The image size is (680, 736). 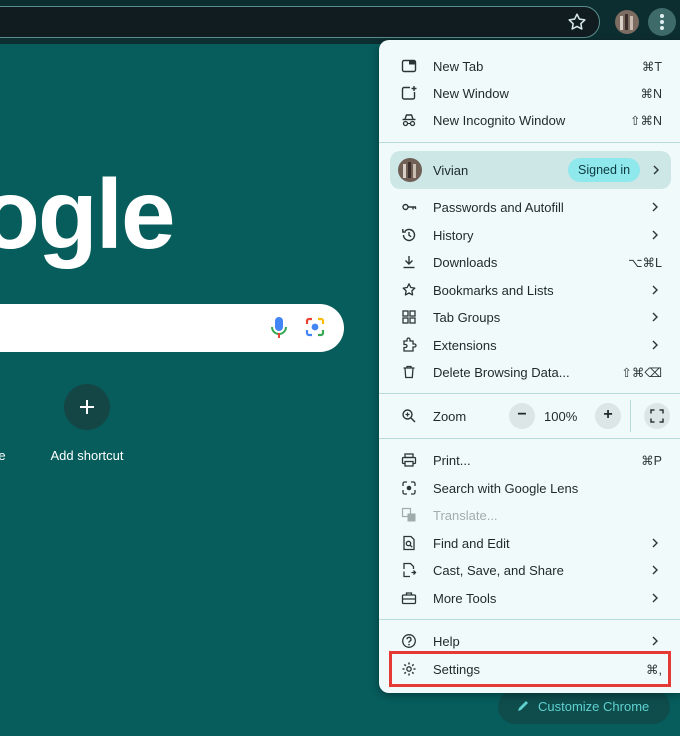 I want to click on add-shortcut-label: Add shortcut, so click(x=87, y=455).